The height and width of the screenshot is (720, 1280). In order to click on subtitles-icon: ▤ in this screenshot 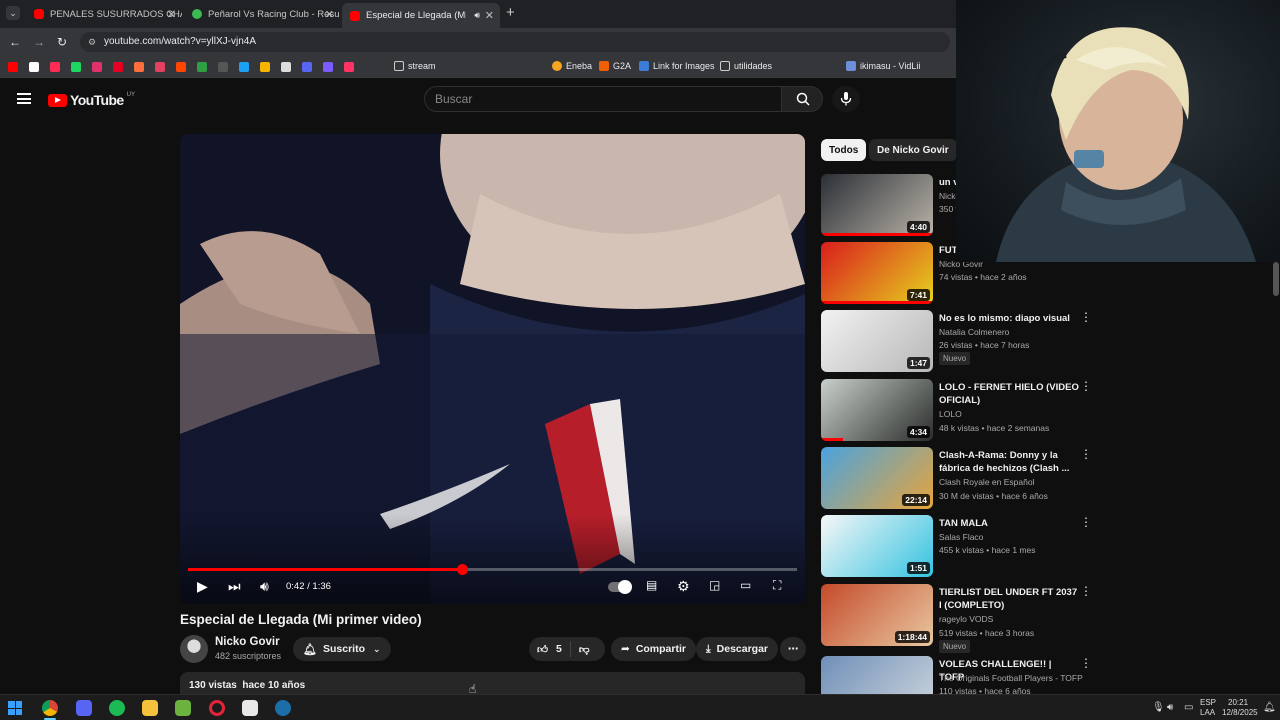, I will do `click(651, 585)`.